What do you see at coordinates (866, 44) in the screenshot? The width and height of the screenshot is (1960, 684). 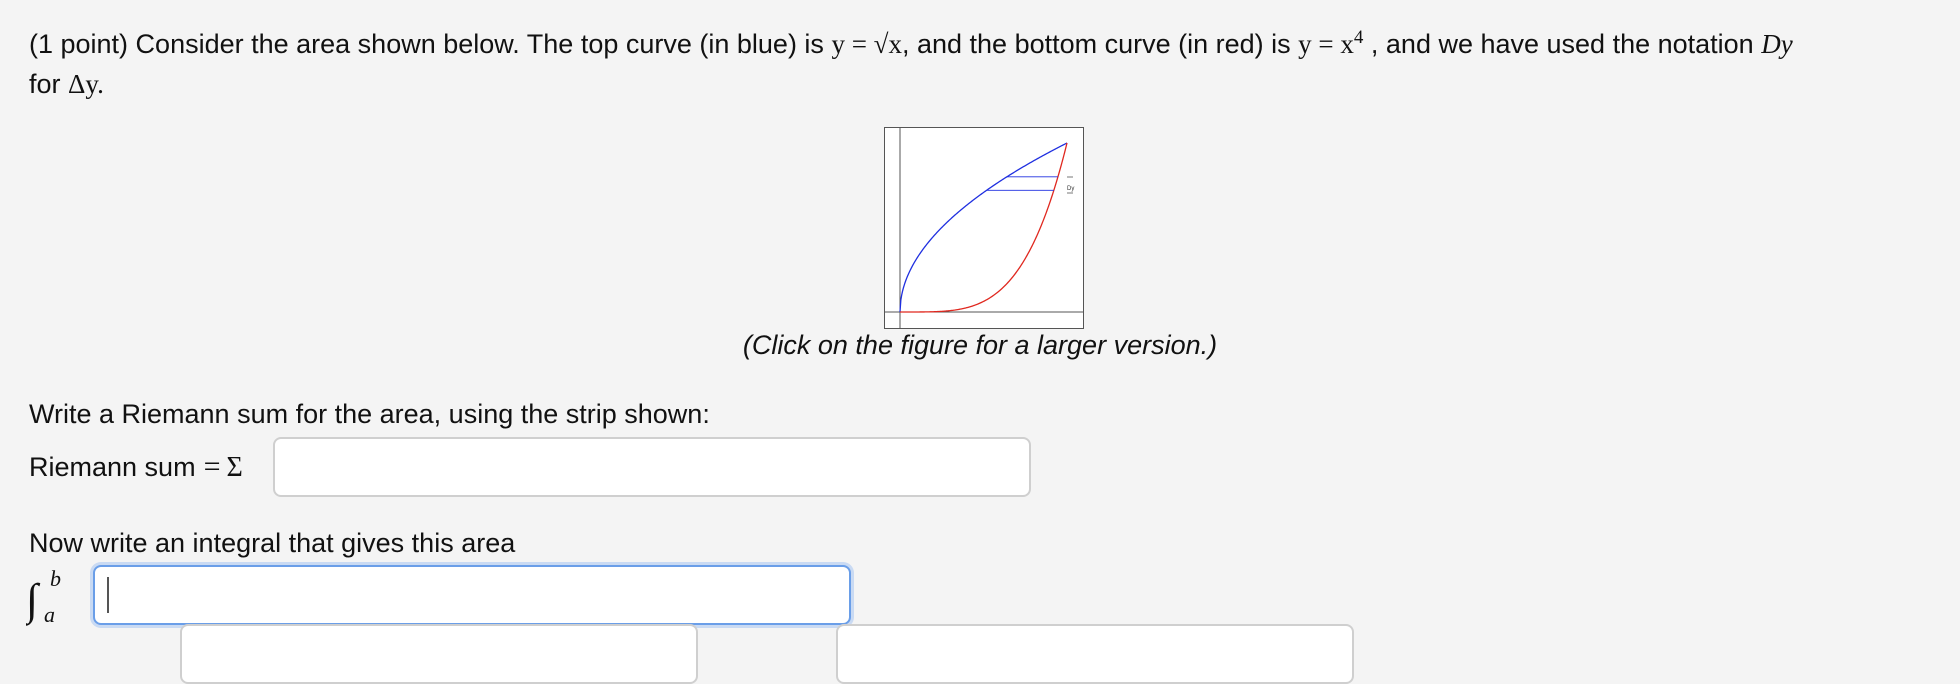 I see `top-curve-equation: y = √x` at bounding box center [866, 44].